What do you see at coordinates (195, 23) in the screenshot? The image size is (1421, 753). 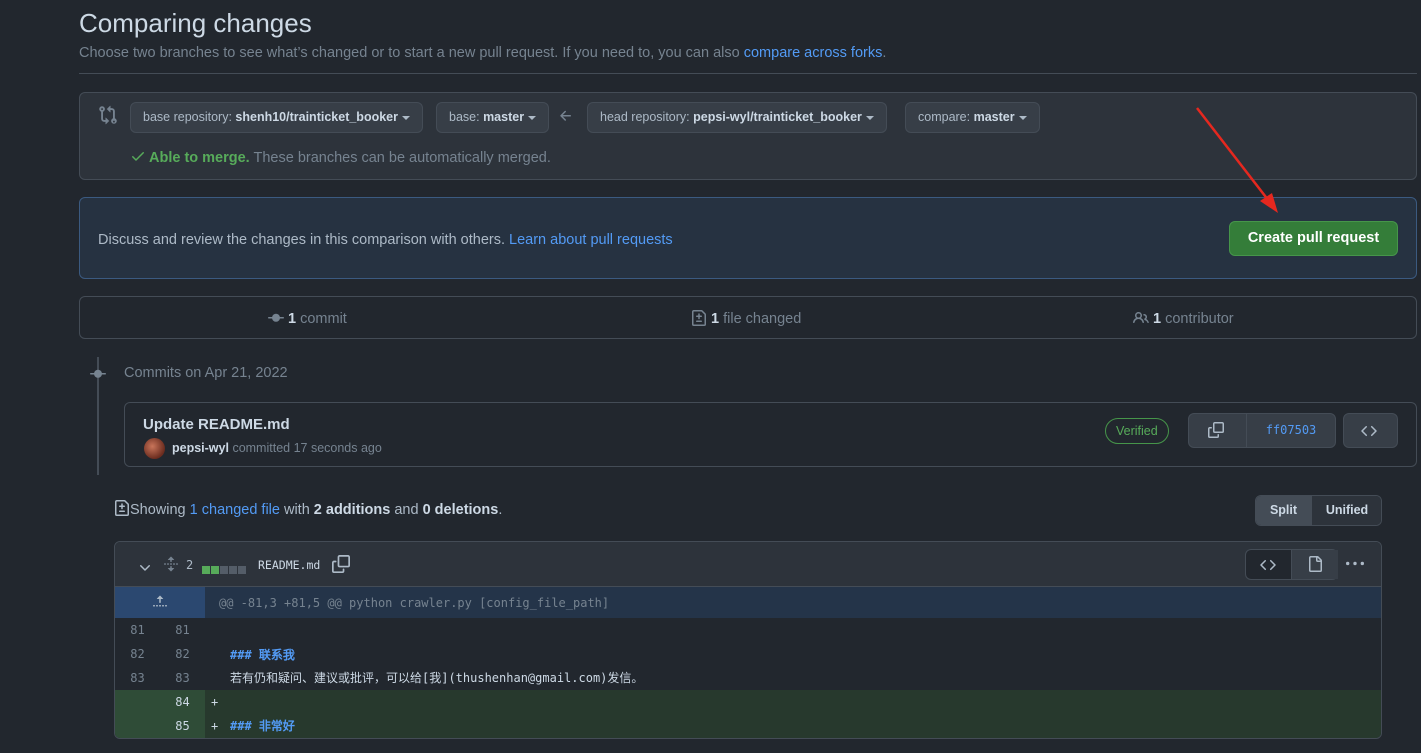 I see `page-title: Comparing changes` at bounding box center [195, 23].